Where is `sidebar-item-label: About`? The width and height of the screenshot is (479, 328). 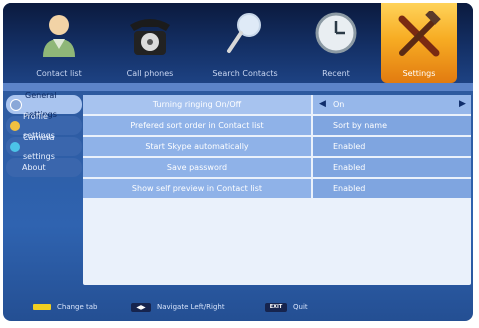 sidebar-item-label: About is located at coordinates (34, 167).